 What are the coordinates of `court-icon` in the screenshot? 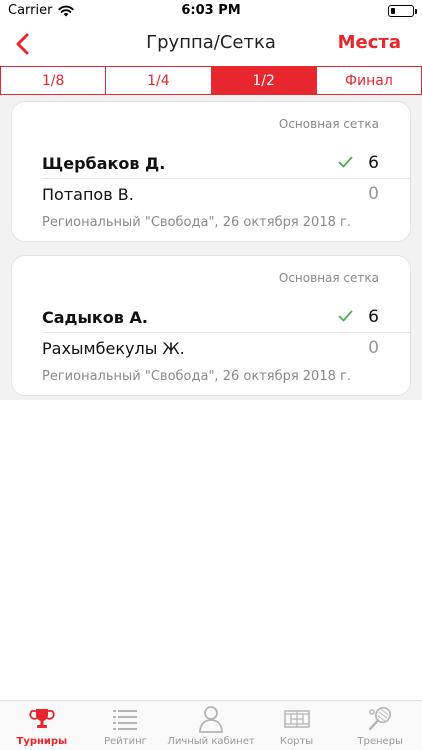 It's located at (296, 719).